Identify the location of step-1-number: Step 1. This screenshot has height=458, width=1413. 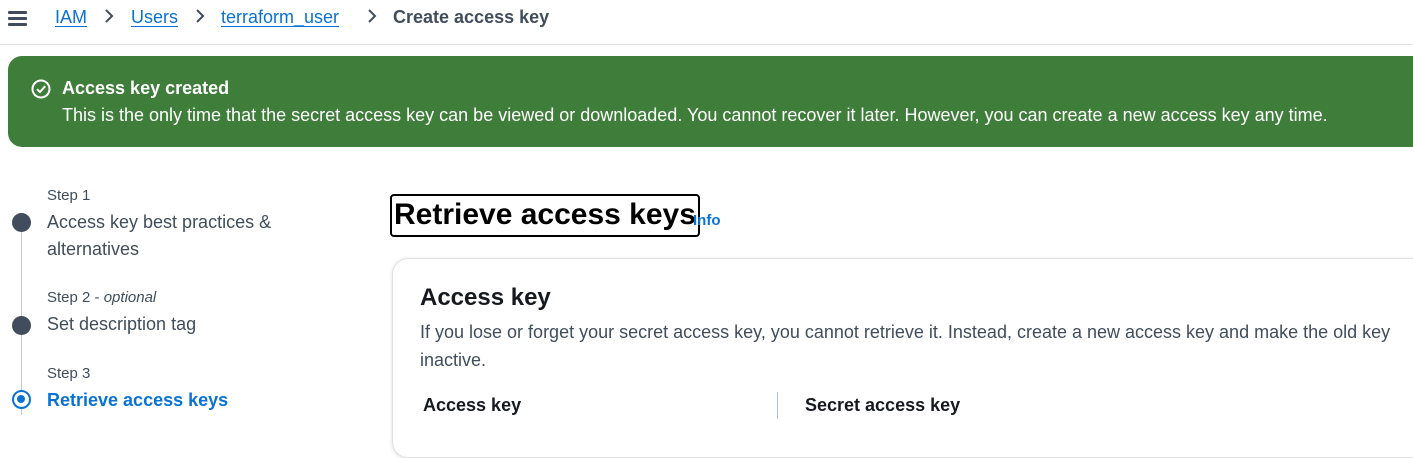
(69, 195).